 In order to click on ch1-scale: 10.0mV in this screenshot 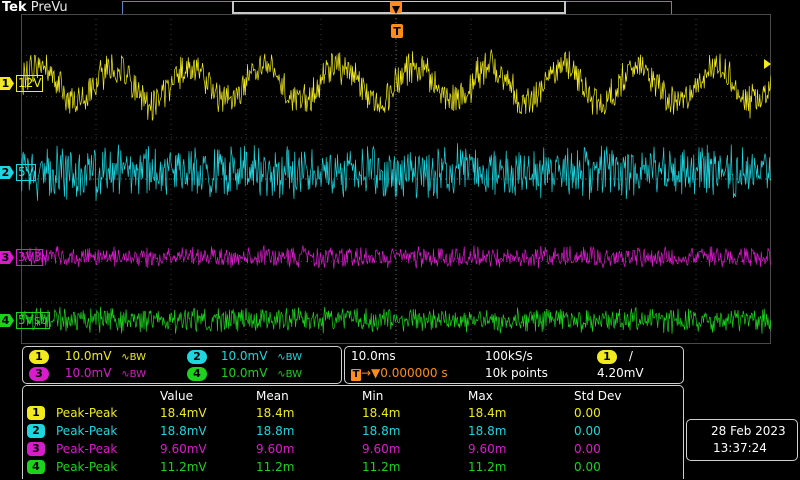, I will do `click(88, 356)`.